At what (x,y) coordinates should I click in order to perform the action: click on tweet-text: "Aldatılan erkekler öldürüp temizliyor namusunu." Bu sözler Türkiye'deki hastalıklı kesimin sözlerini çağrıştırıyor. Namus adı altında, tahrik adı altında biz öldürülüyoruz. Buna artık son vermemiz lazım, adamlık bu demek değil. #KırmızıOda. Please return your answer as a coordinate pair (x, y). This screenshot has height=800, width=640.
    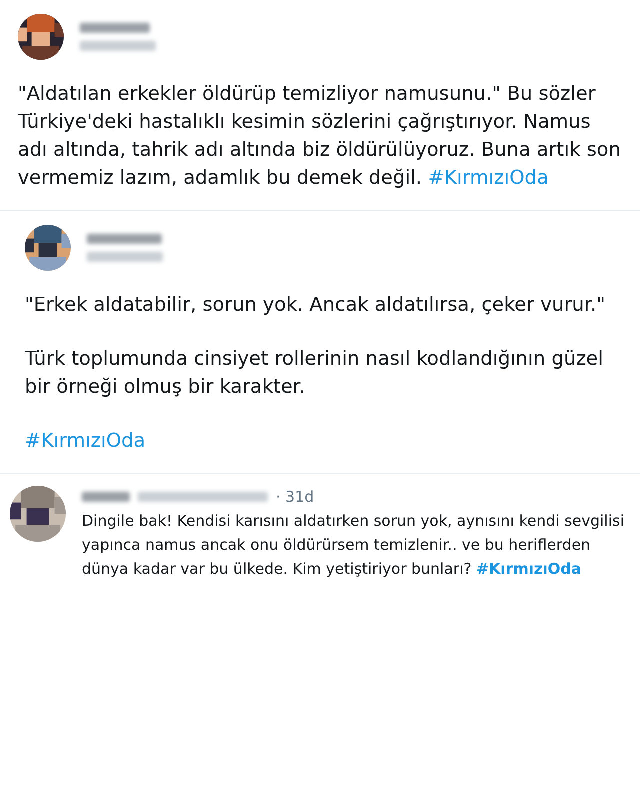
    Looking at the image, I should click on (320, 136).